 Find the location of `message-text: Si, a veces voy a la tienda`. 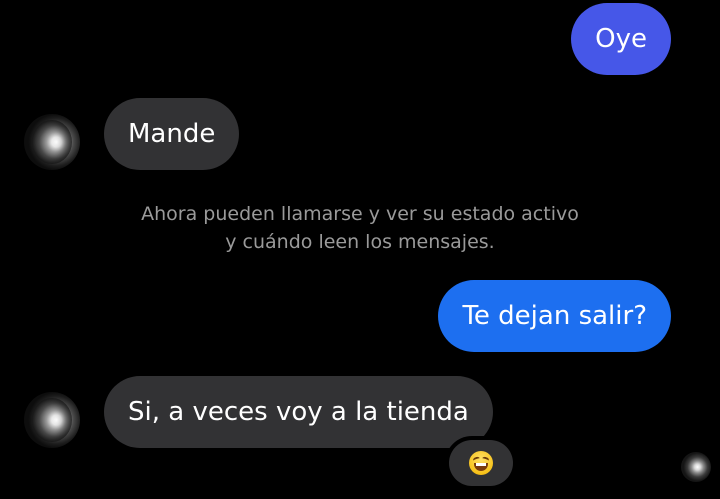

message-text: Si, a veces voy a la tienda is located at coordinates (298, 412).